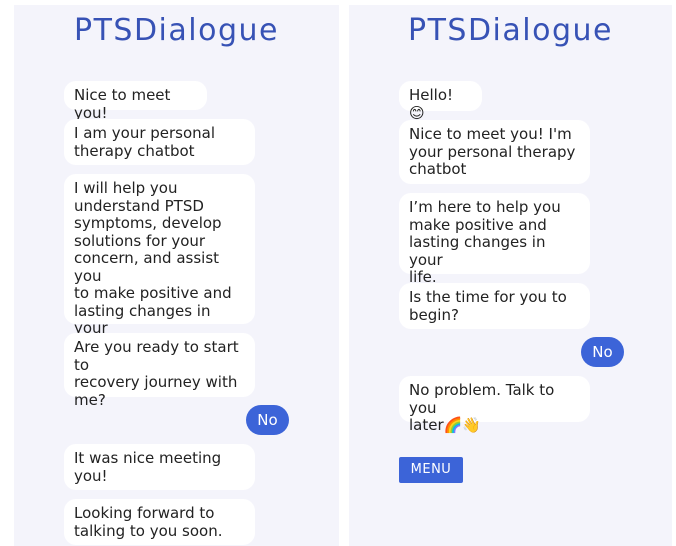  What do you see at coordinates (135, 101) in the screenshot?
I see `bot-message: Nice to meet you!` at bounding box center [135, 101].